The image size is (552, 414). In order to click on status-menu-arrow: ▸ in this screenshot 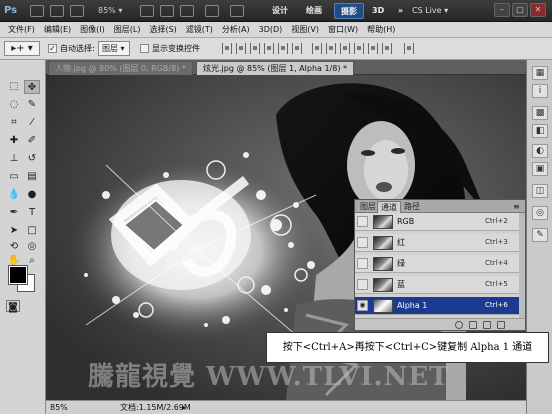, I will do `click(184, 408)`.